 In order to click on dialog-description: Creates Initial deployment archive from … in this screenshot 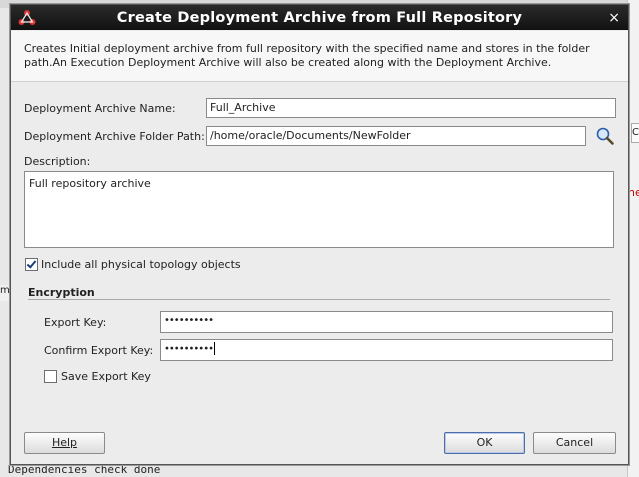, I will do `click(307, 55)`.